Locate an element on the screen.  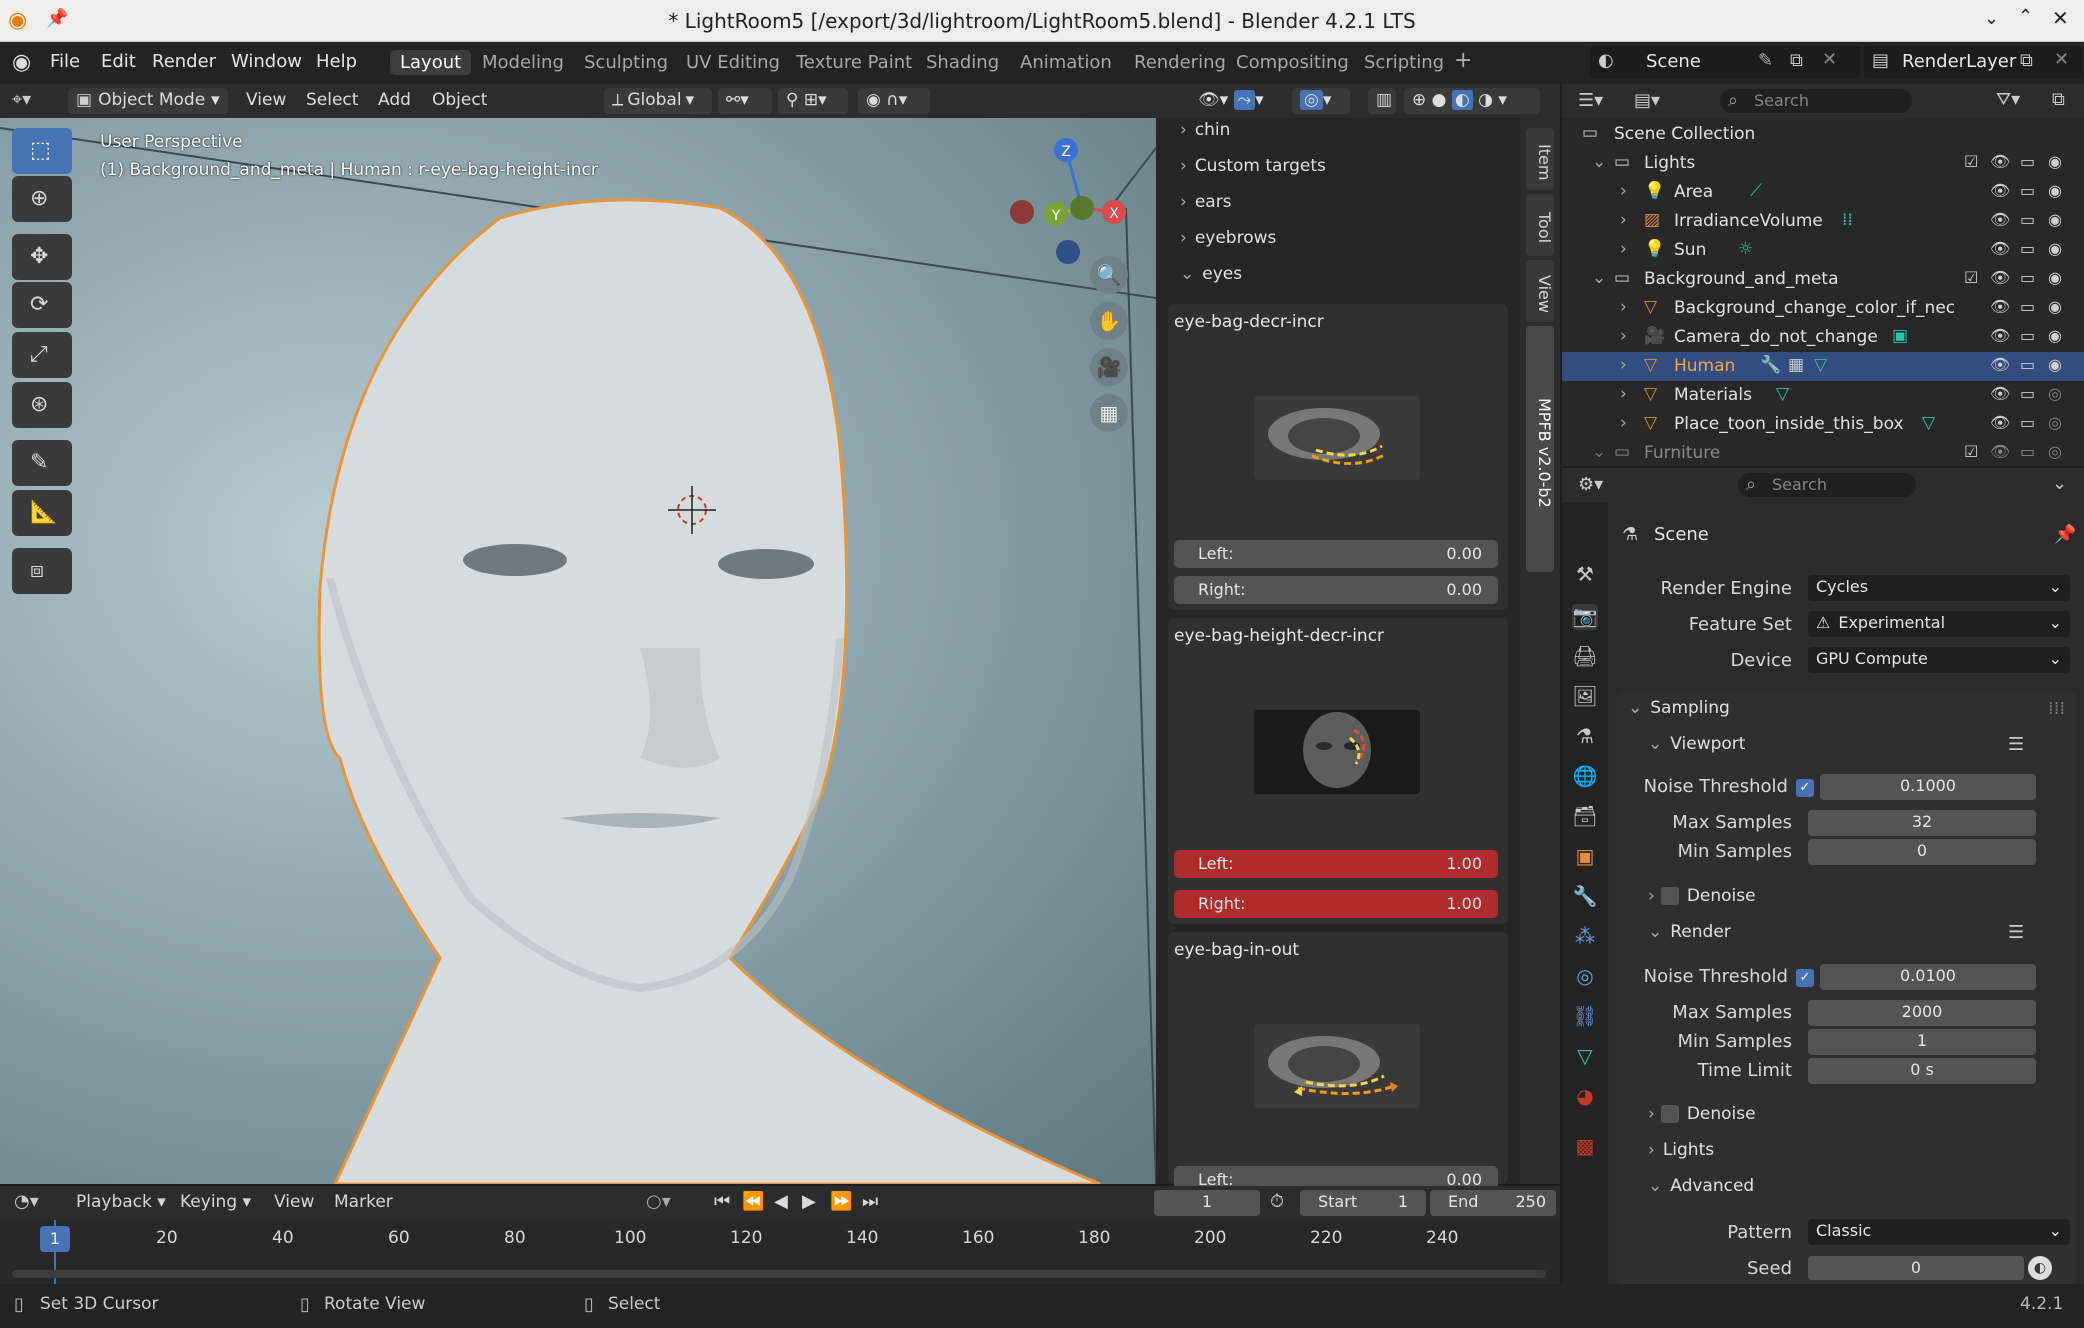
jump-end-icon: ⏭ is located at coordinates (870, 1201).